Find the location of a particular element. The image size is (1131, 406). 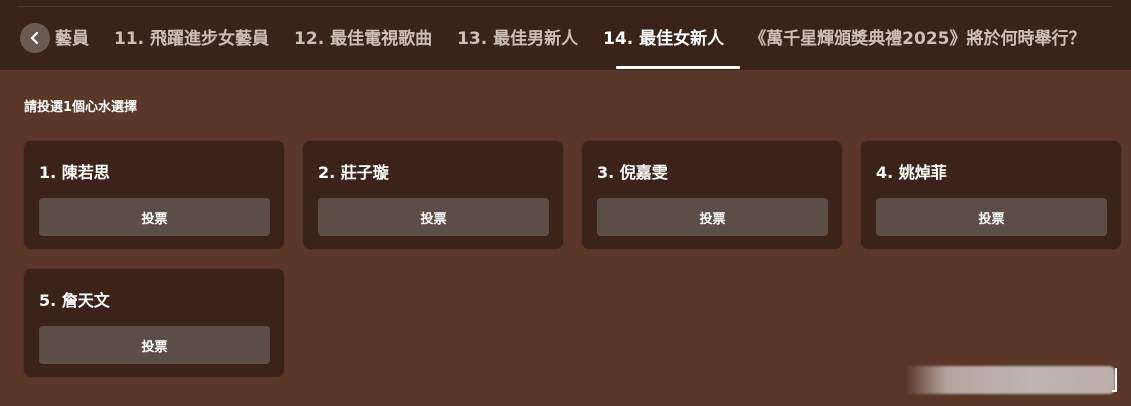

corner-bracket is located at coordinates (1114, 380).